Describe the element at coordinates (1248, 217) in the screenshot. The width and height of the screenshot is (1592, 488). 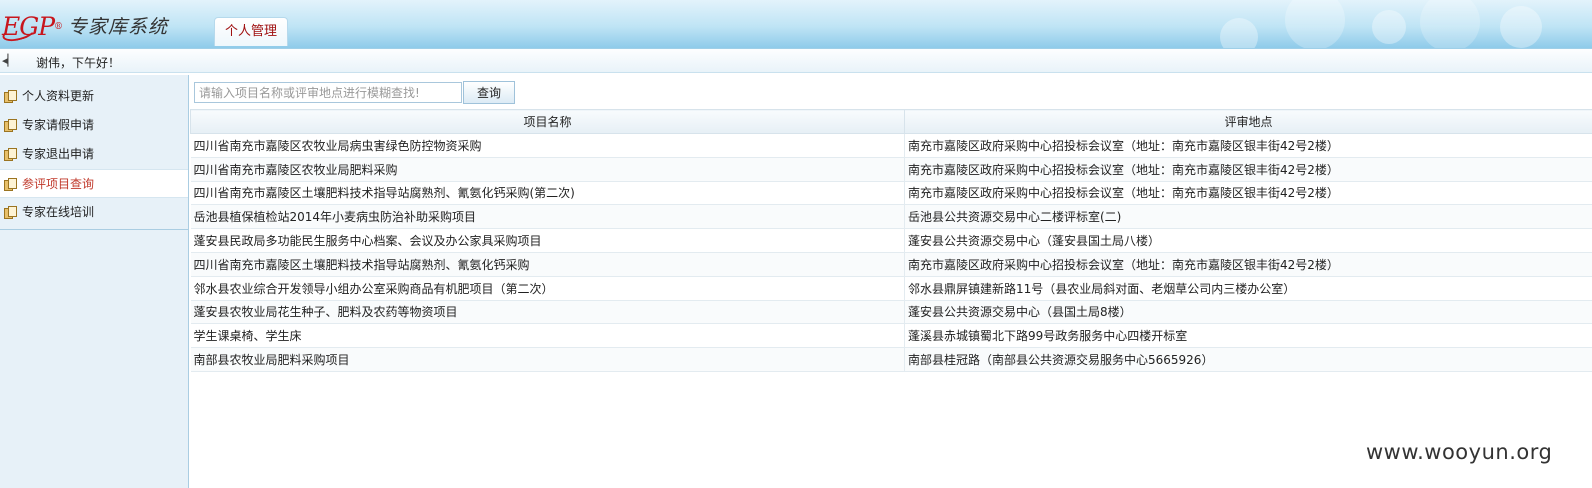
I see `cell-review-location: 岳池县公共资源交易中心二楼评标室(二)` at that location.